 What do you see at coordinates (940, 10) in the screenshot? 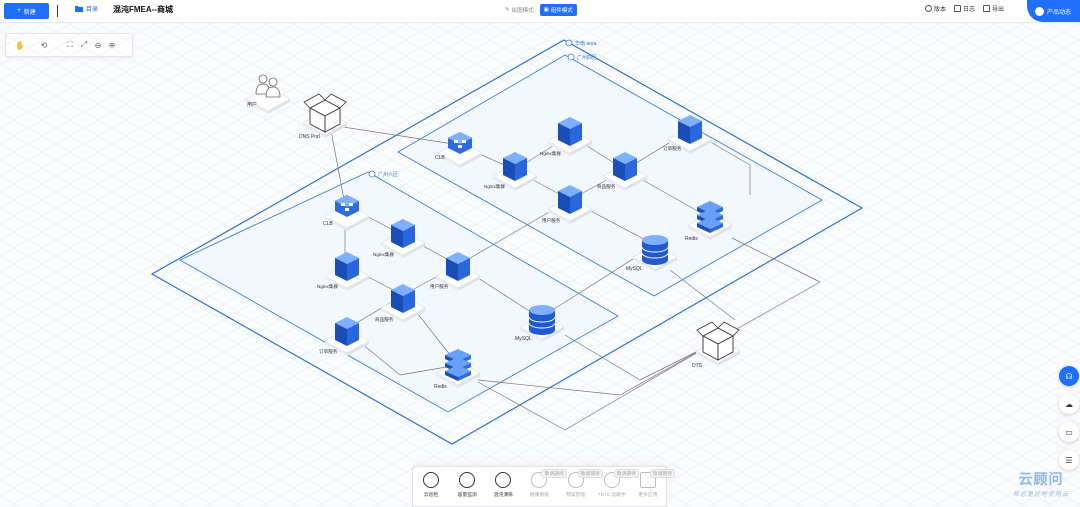
I see `version-label: 版本` at bounding box center [940, 10].